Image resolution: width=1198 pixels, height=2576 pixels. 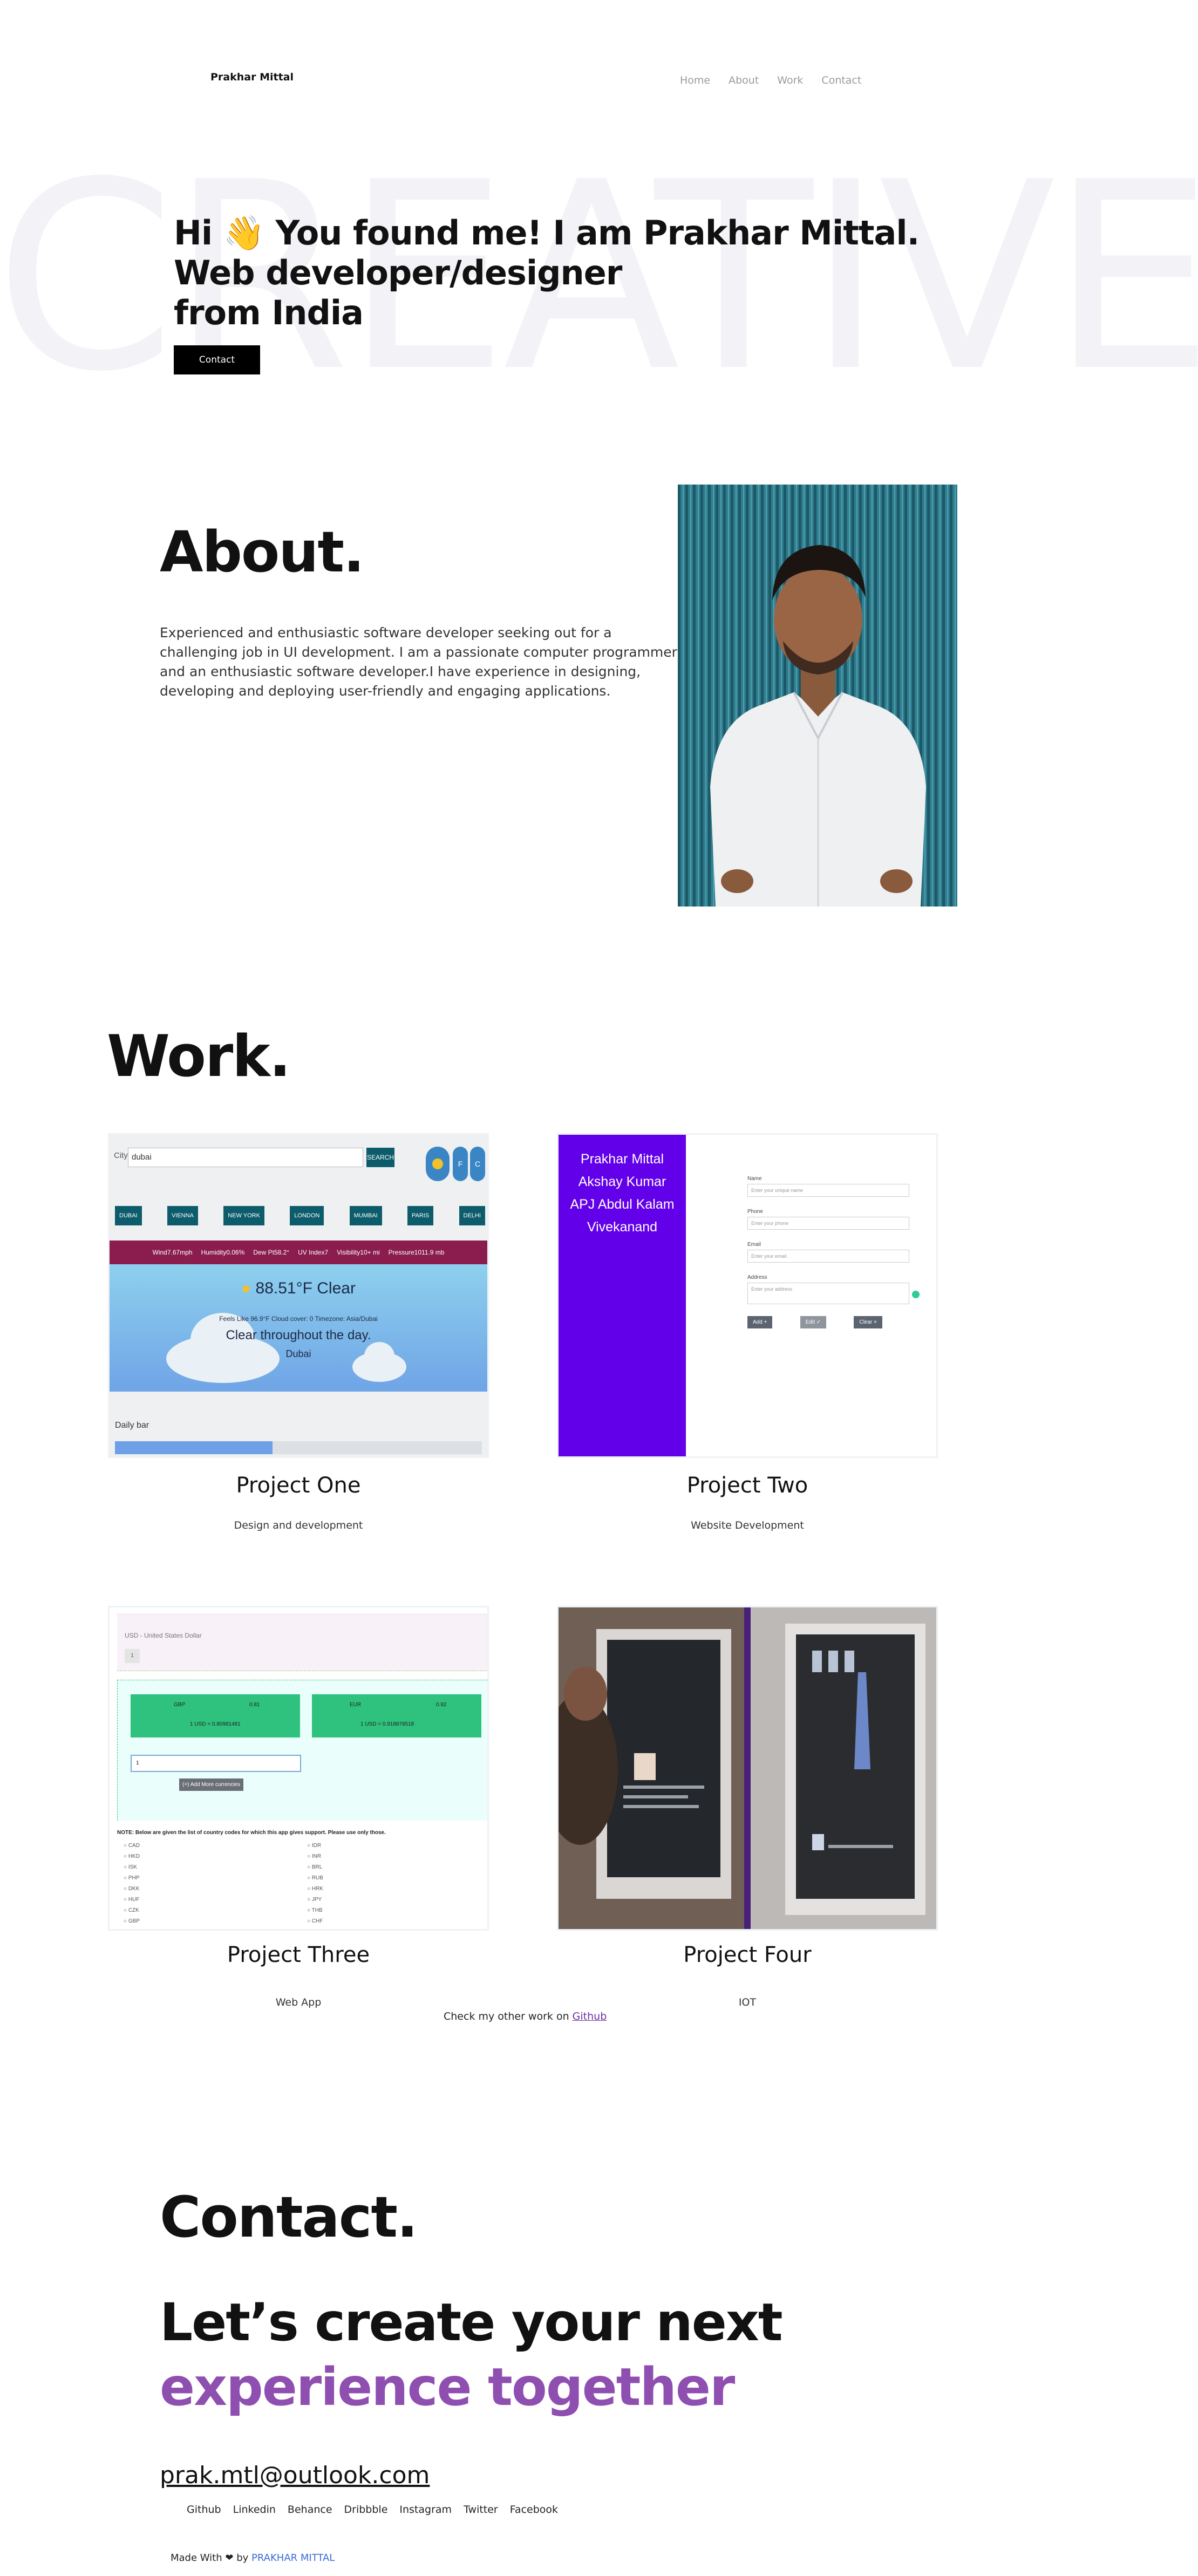 I want to click on form-name-1: Prakhar Mittal, so click(x=622, y=1159).